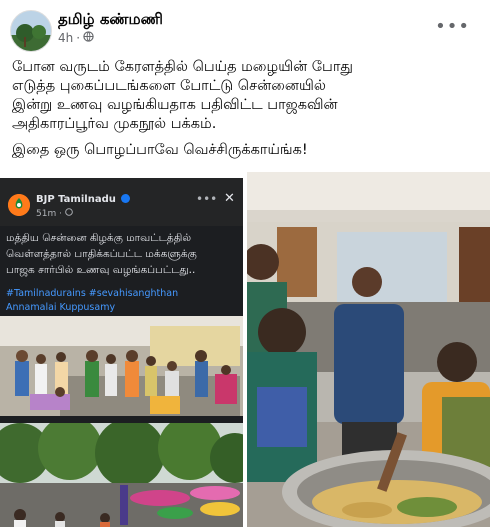 This screenshot has height=531, width=490. What do you see at coordinates (54, 213) in the screenshot?
I see `embedded-time: 51m ·` at bounding box center [54, 213].